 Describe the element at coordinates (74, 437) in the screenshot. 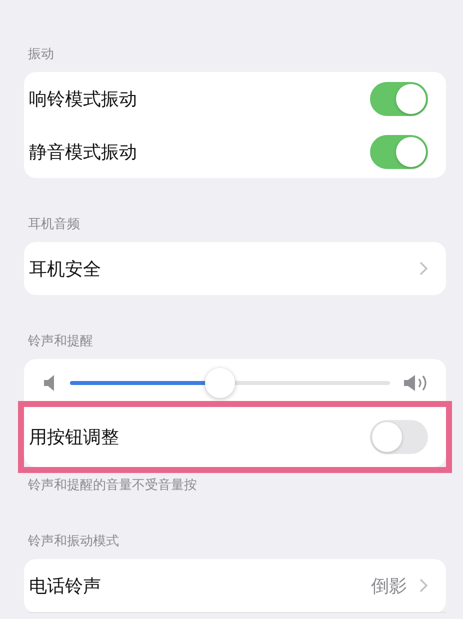

I see `row-label: 用按钮调整` at that location.